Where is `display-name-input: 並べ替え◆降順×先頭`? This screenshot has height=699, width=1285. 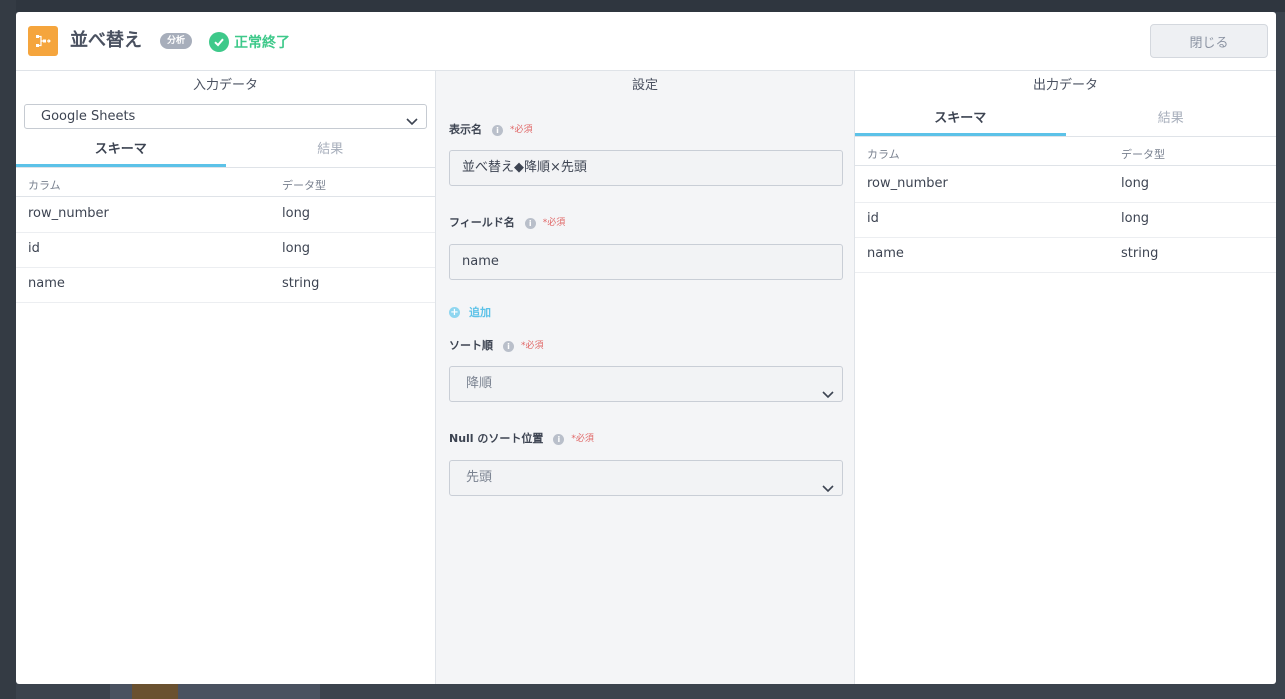 display-name-input: 並べ替え◆降順×先頭 is located at coordinates (646, 168).